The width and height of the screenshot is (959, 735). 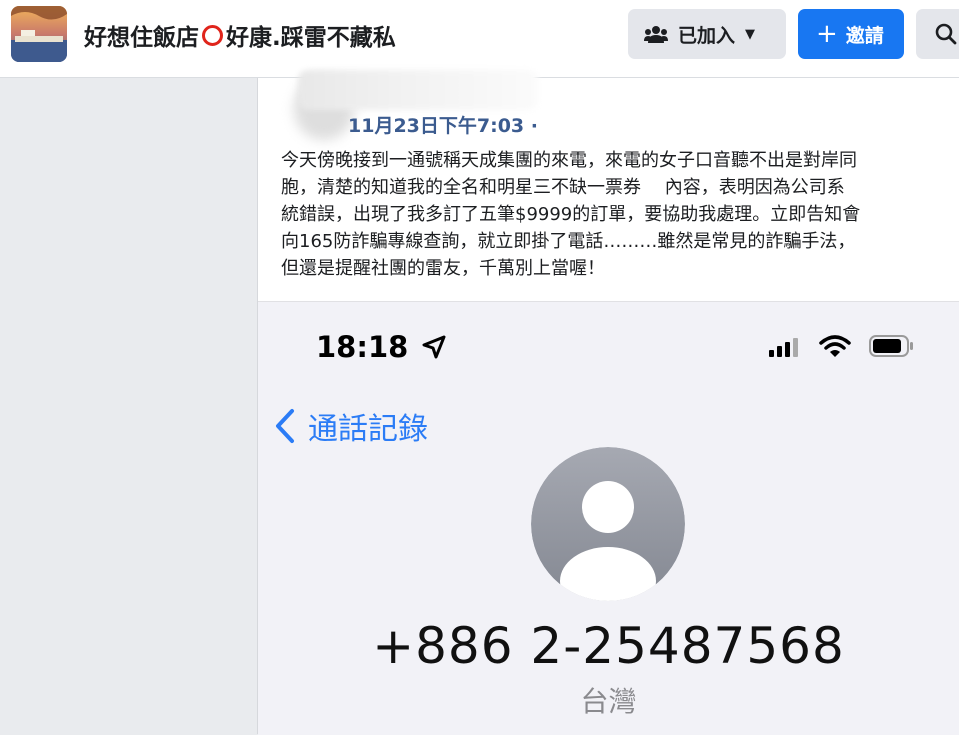 I want to click on location-arrow-icon, so click(x=434, y=349).